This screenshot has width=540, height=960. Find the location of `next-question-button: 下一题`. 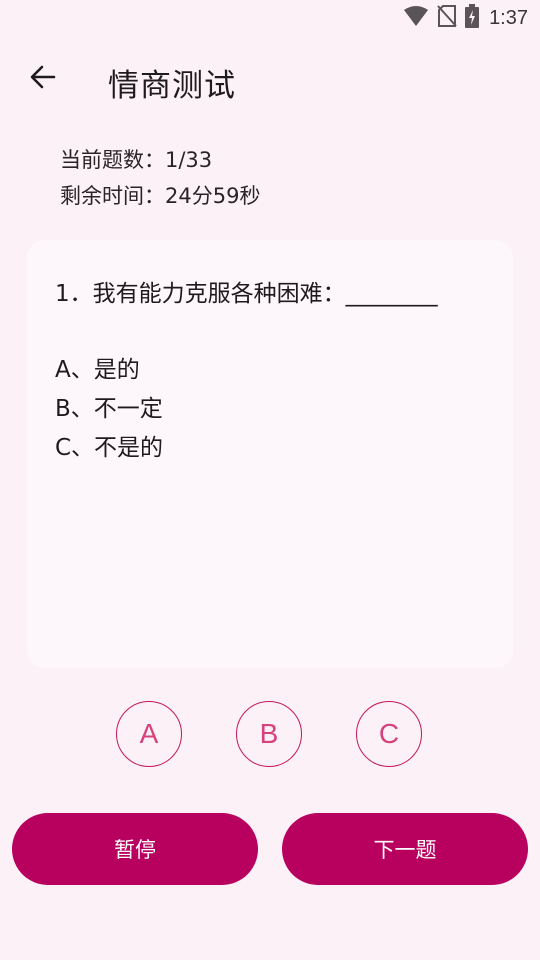

next-question-button: 下一题 is located at coordinates (405, 849).